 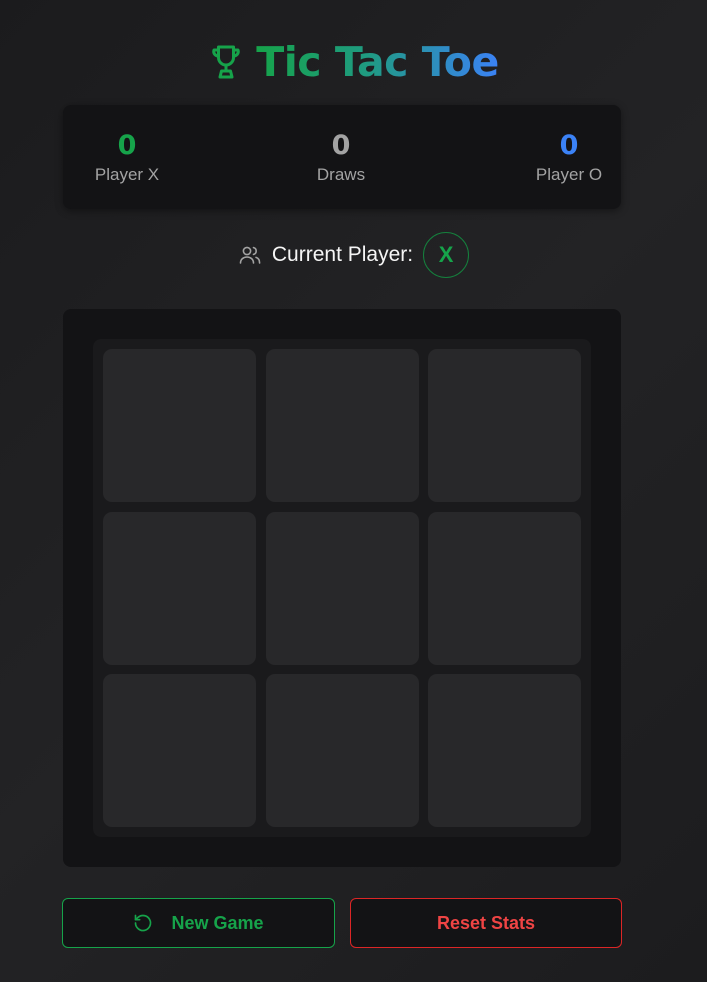 What do you see at coordinates (127, 145) in the screenshot?
I see `score-x-value: 0` at bounding box center [127, 145].